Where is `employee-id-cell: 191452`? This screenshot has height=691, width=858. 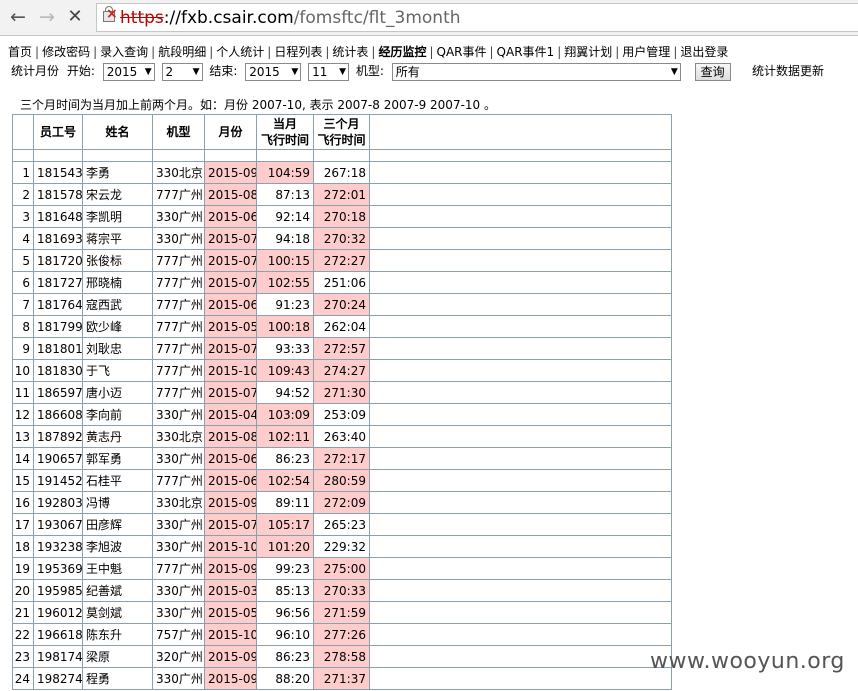
employee-id-cell: 191452 is located at coordinates (58, 480).